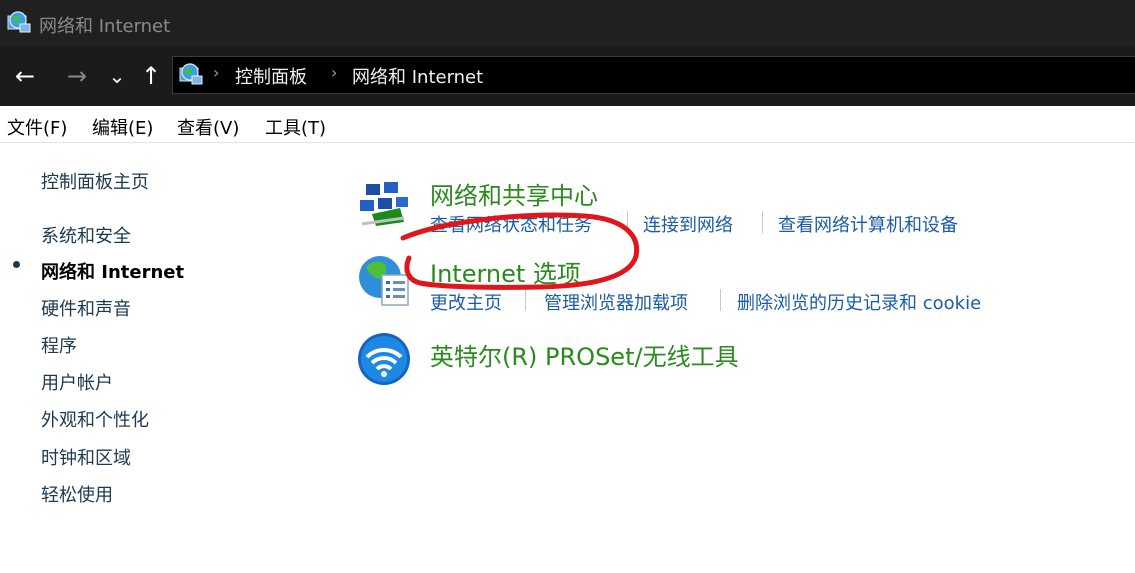 This screenshot has width=1135, height=573. I want to click on category-title-intel-proset: 英特尔(R) PROSet/无线工具, so click(584, 354).